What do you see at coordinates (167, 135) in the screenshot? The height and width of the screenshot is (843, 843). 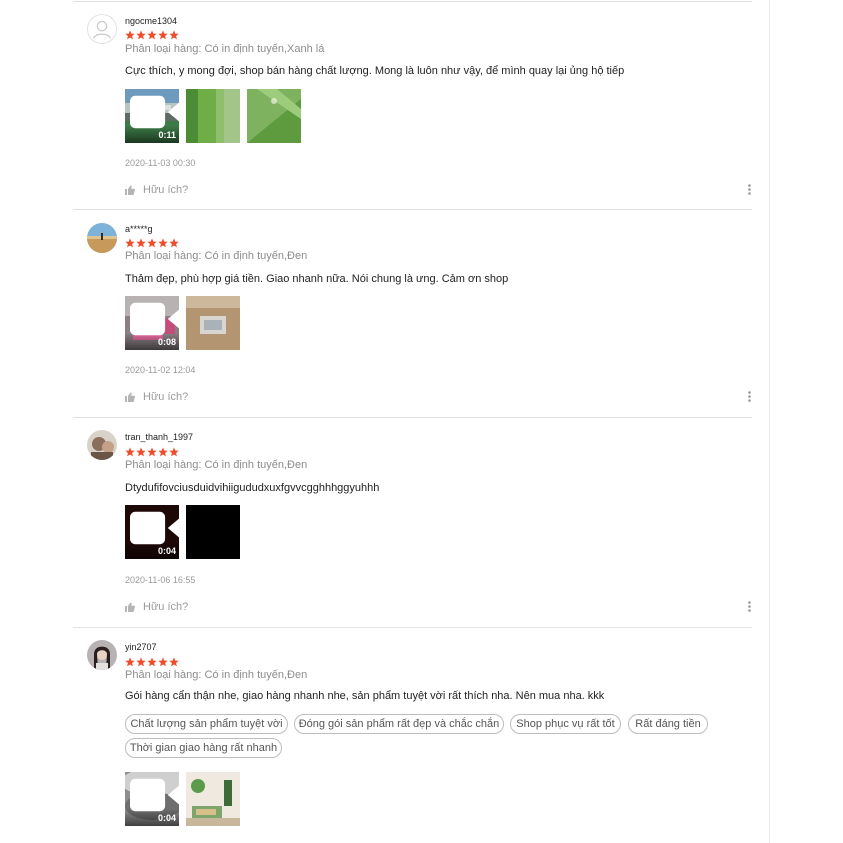 I see `video-duration: 0:11` at bounding box center [167, 135].